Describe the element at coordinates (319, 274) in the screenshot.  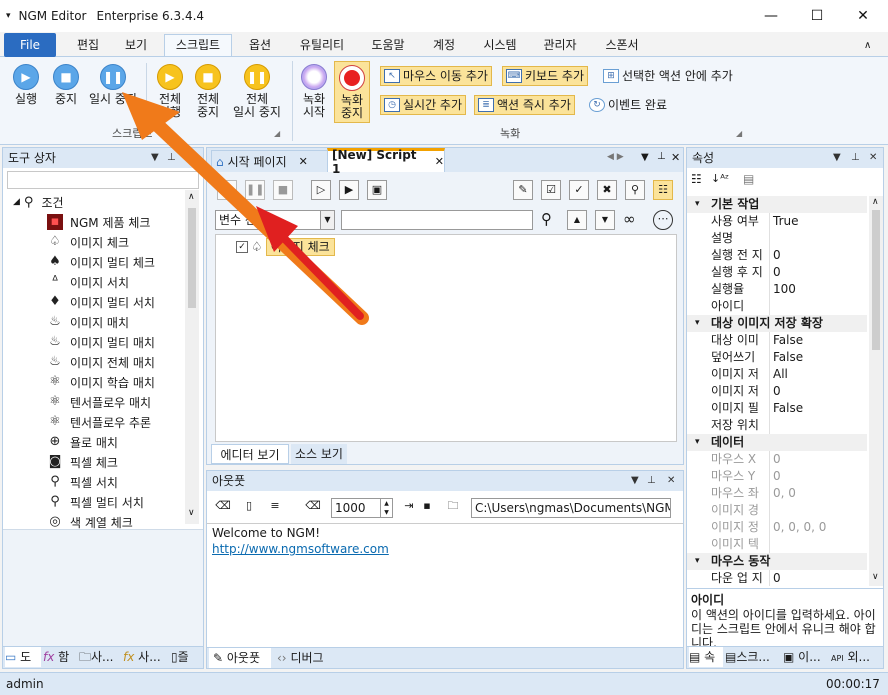
I see `annotation-arrow` at that location.